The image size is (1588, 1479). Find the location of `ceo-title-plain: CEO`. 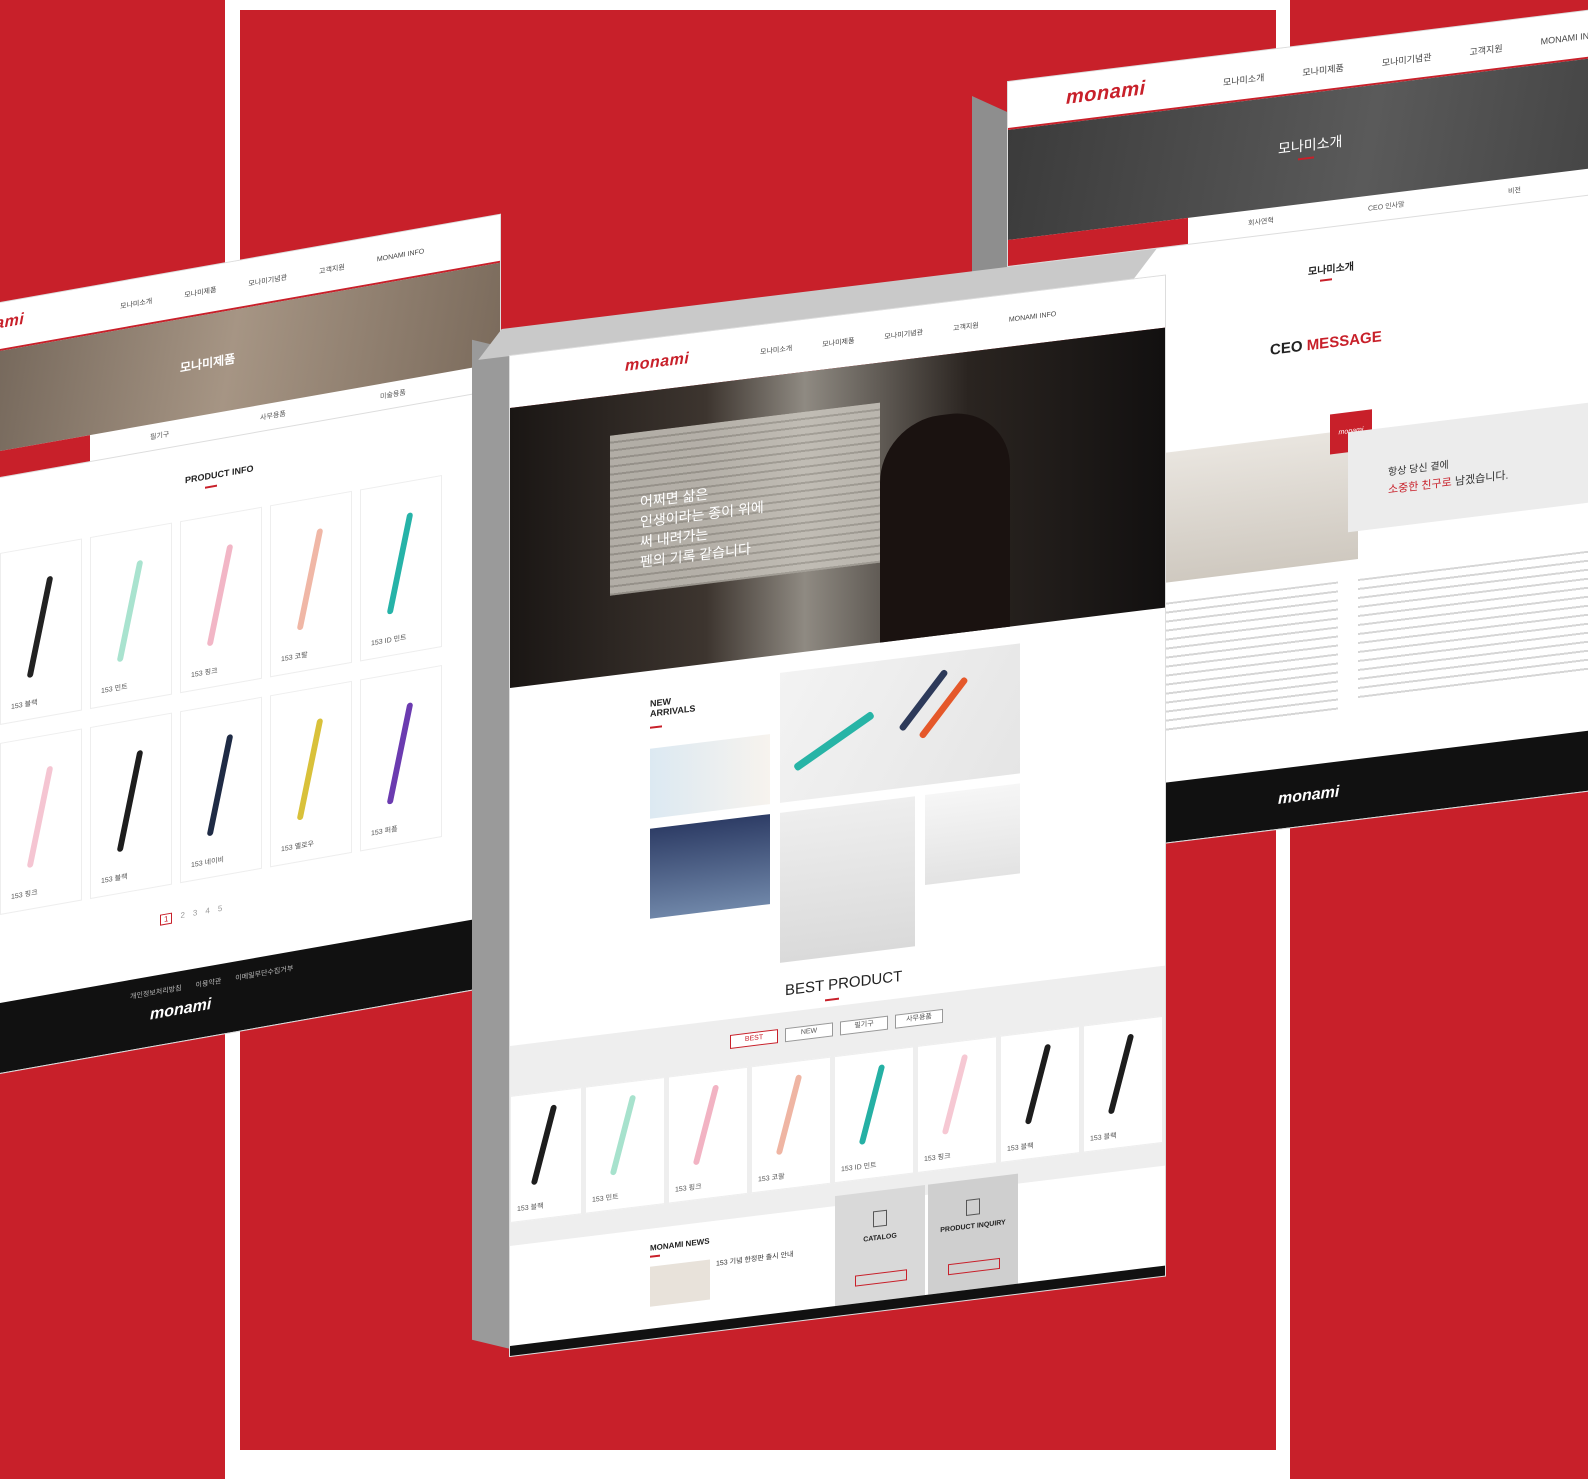

ceo-title-plain: CEO is located at coordinates (1288, 348).